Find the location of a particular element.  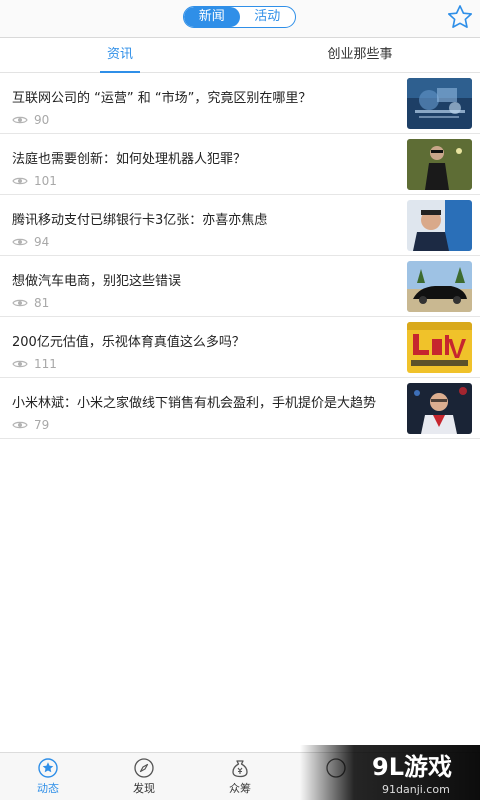

news-activity-segmented-control: 新闻 活动 is located at coordinates (239, 17).